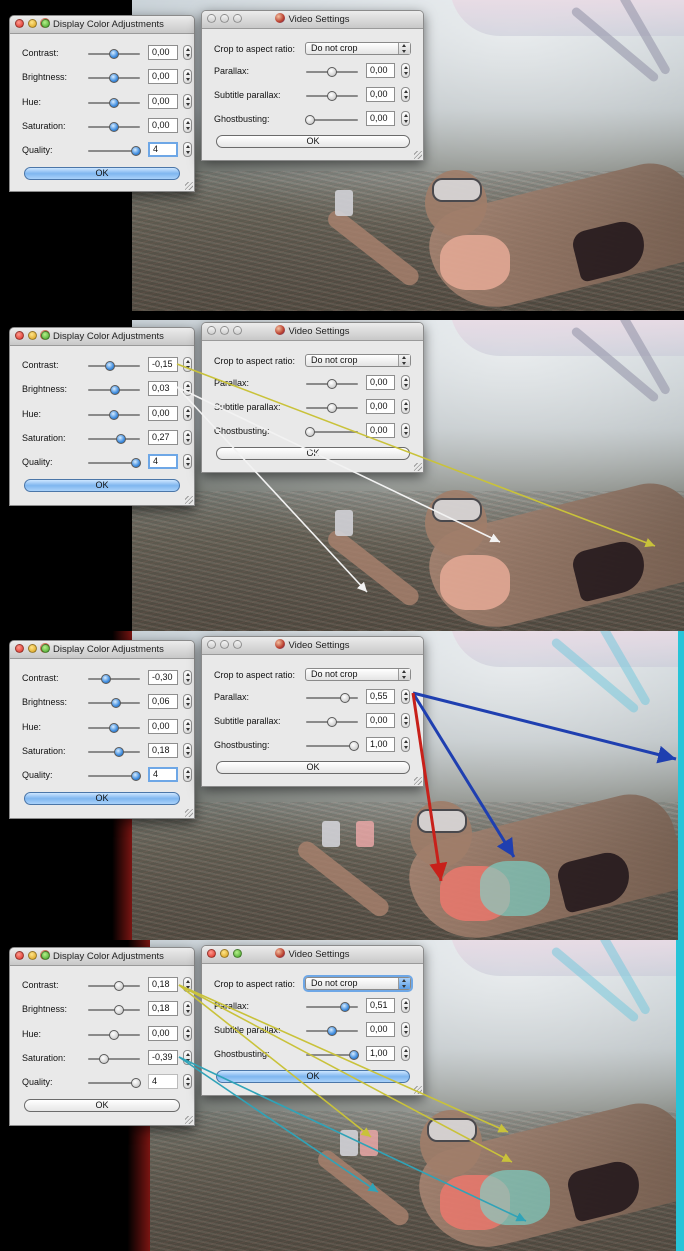  What do you see at coordinates (380, 1005) in the screenshot?
I see `parallax-value: 0,51` at bounding box center [380, 1005].